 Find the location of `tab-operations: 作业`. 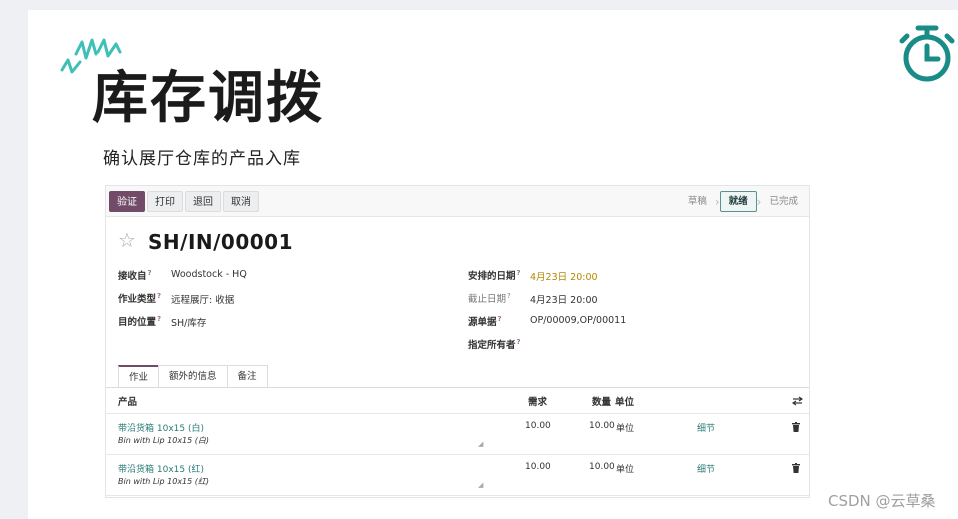

tab-operations: 作业 is located at coordinates (139, 376).